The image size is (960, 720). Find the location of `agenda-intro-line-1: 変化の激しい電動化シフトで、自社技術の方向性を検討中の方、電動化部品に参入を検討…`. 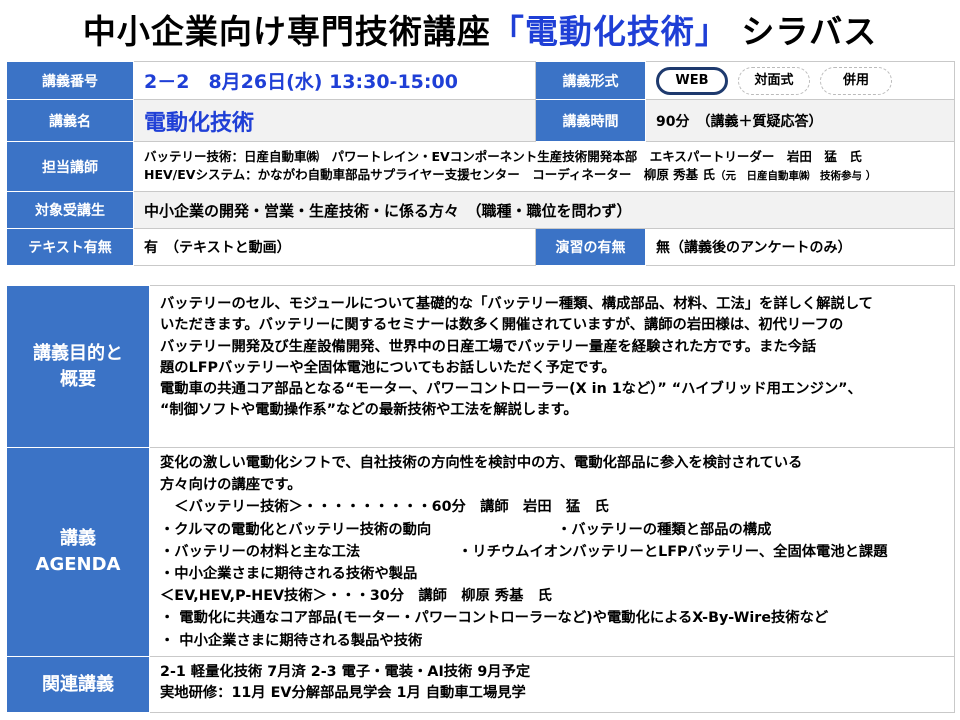

agenda-intro-line-1: 変化の激しい電動化シフトで、自社技術の方向性を検討中の方、電動化部品に参入を検討… is located at coordinates (481, 463).